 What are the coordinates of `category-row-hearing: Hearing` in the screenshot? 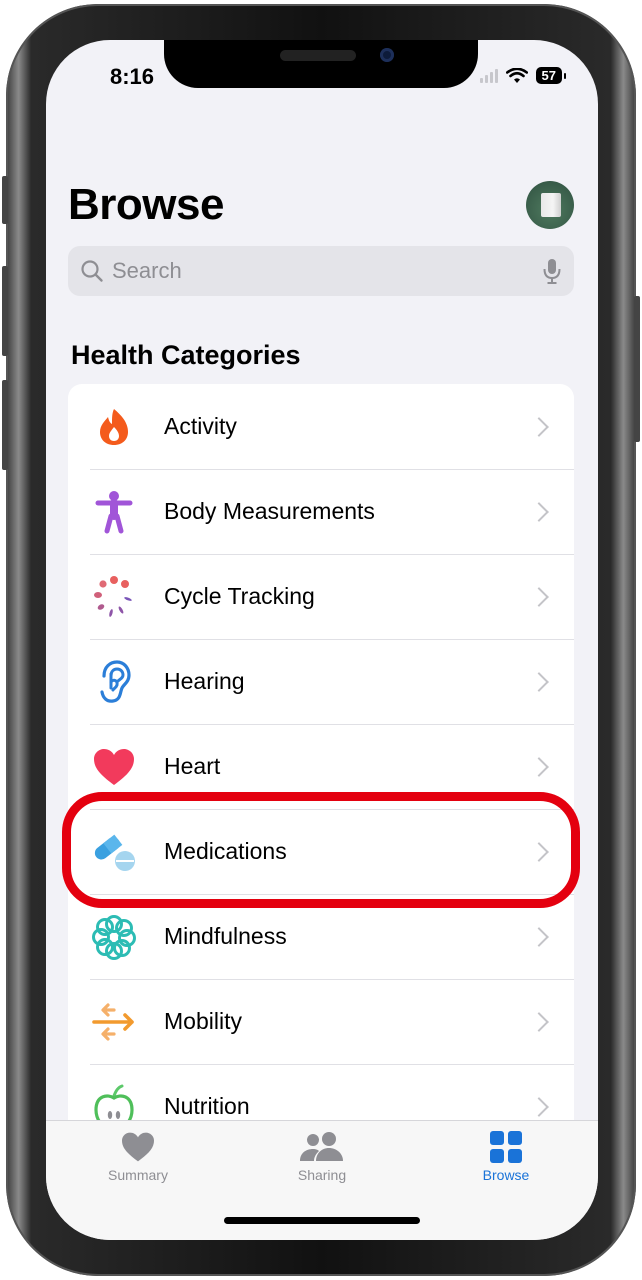 It's located at (321, 681).